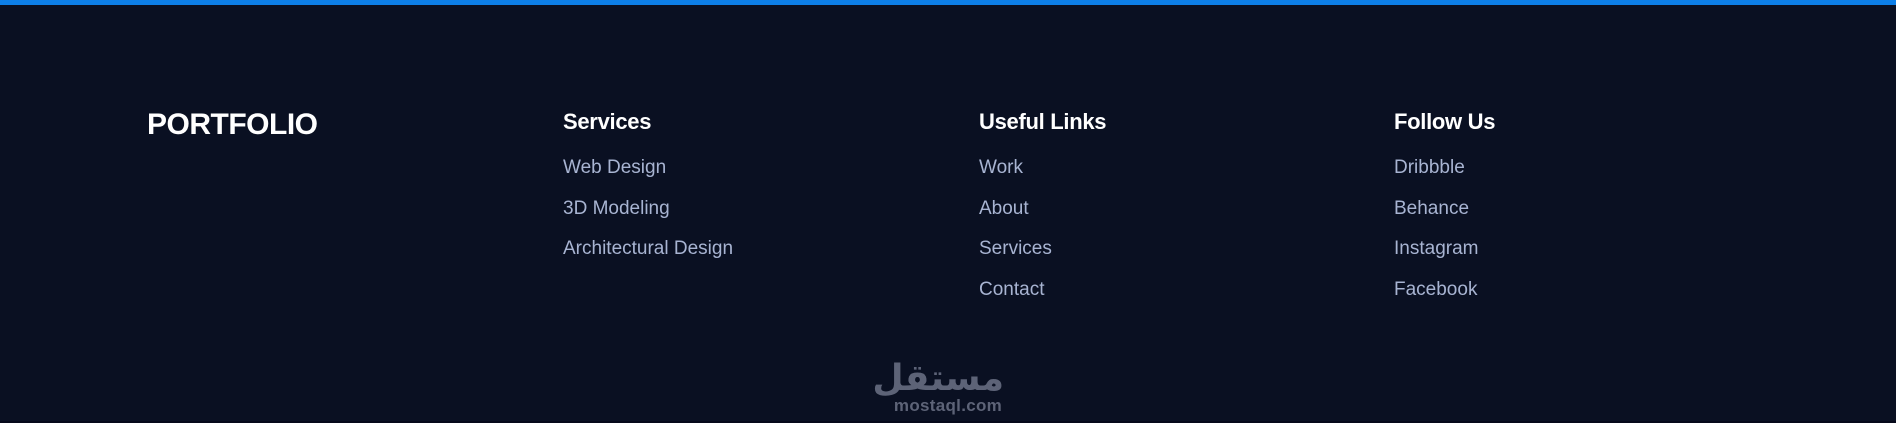  What do you see at coordinates (232, 125) in the screenshot?
I see `footer-logo: PORTFOLIO` at bounding box center [232, 125].